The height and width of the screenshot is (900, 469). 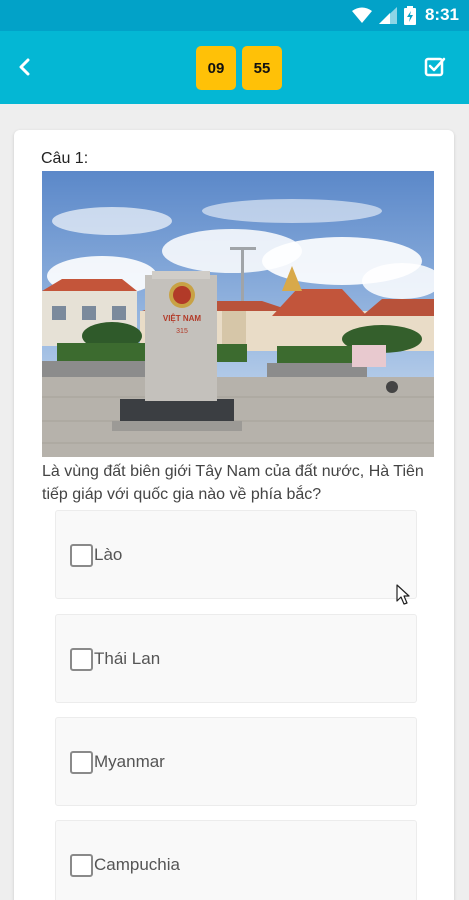 I want to click on submit-button, so click(x=435, y=67).